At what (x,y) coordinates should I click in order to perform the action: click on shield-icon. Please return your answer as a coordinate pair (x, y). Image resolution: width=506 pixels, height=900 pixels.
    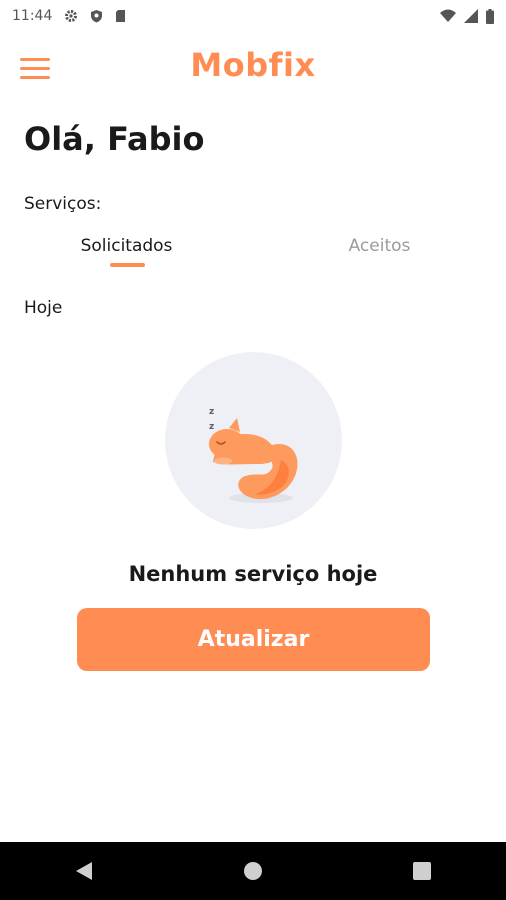
    Looking at the image, I should click on (96, 16).